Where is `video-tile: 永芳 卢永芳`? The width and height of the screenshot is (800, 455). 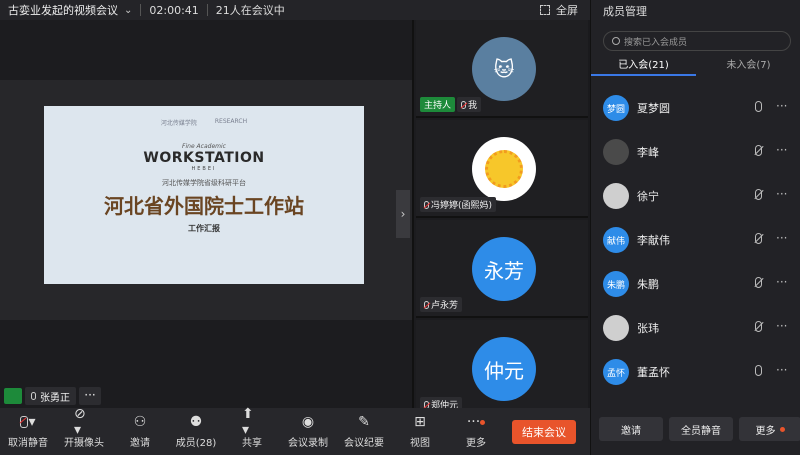
video-tile: 永芳 卢永芳 is located at coordinates (502, 269).